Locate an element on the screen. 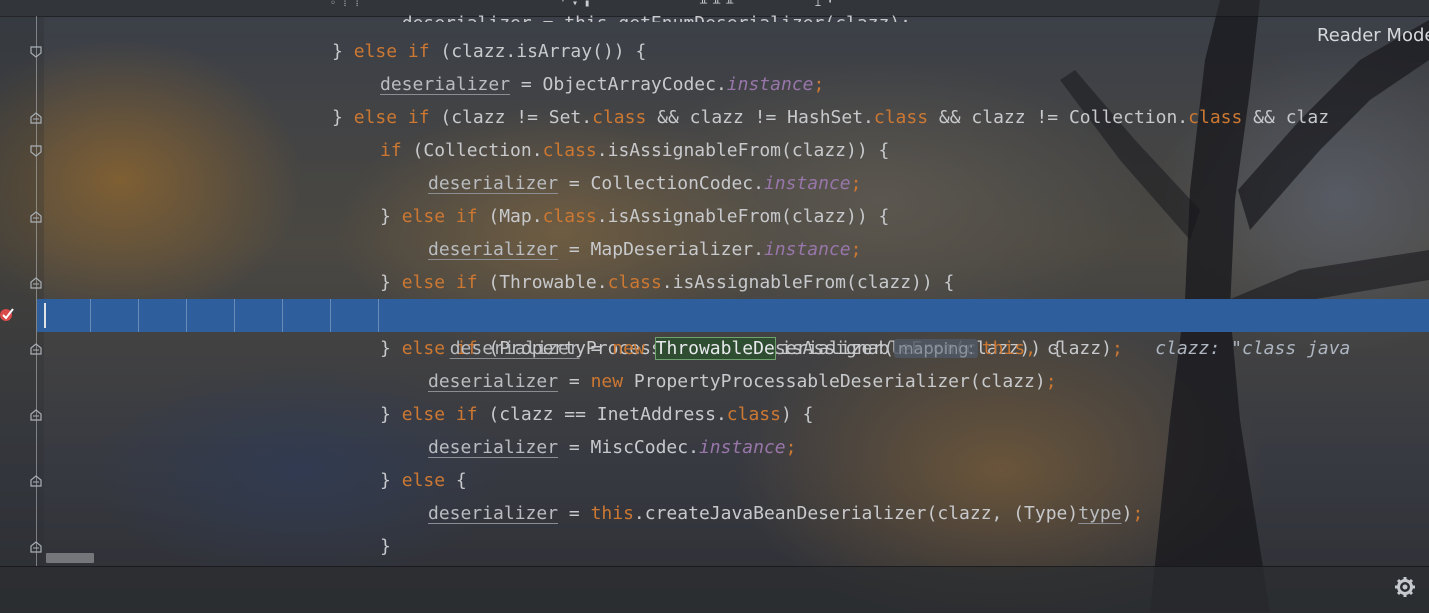  code-line: } else if (clazz.isArray()) { is located at coordinates (489, 51).